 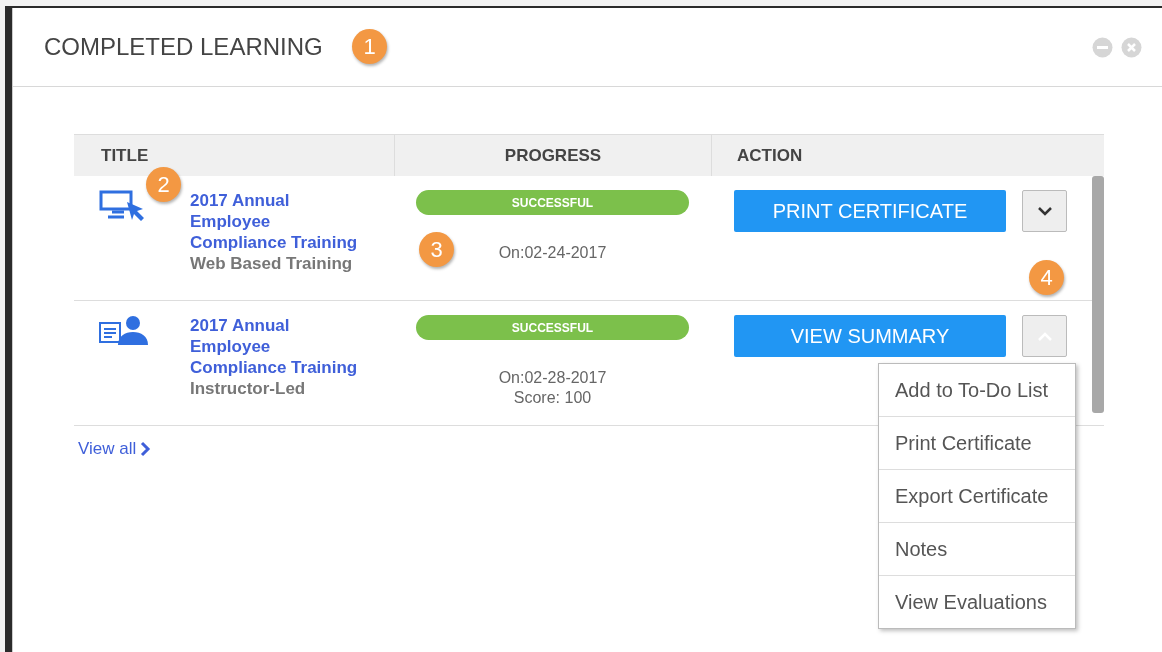 What do you see at coordinates (552, 398) in the screenshot?
I see `completion-detail: Score: 100` at bounding box center [552, 398].